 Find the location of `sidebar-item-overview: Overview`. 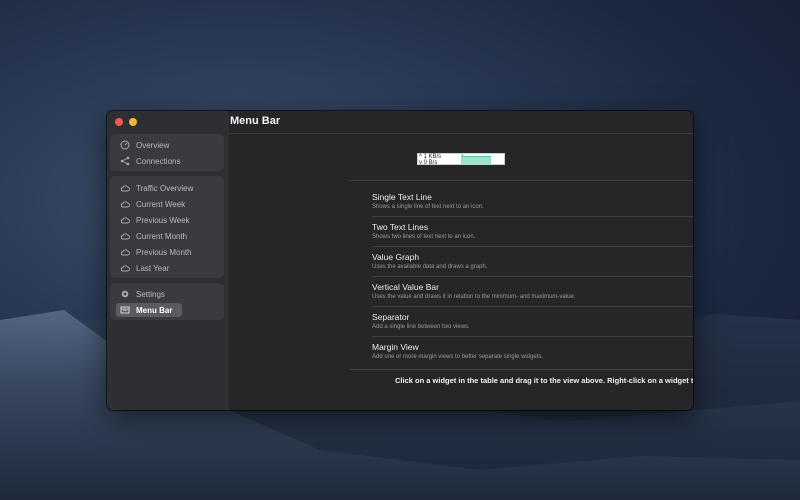

sidebar-item-overview: Overview is located at coordinates (149, 145).